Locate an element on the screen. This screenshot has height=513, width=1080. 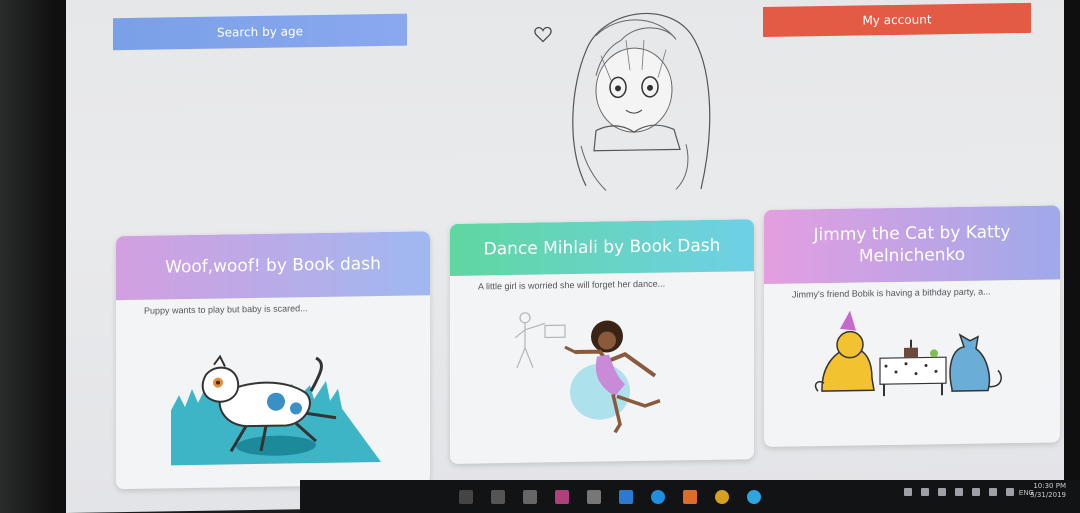
card-title: Dance Mihlali by Book Dash is located at coordinates (602, 247).